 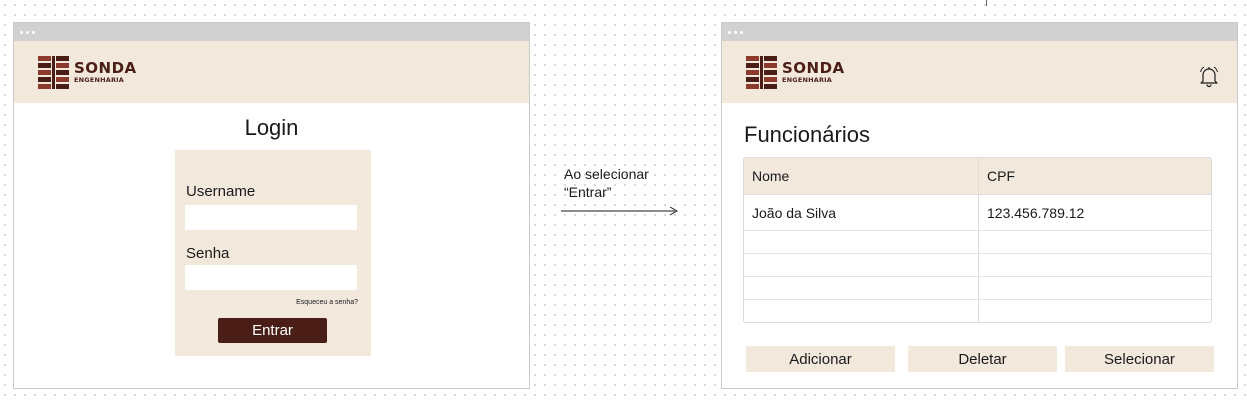 I want to click on login-button: Entrar, so click(x=272, y=330).